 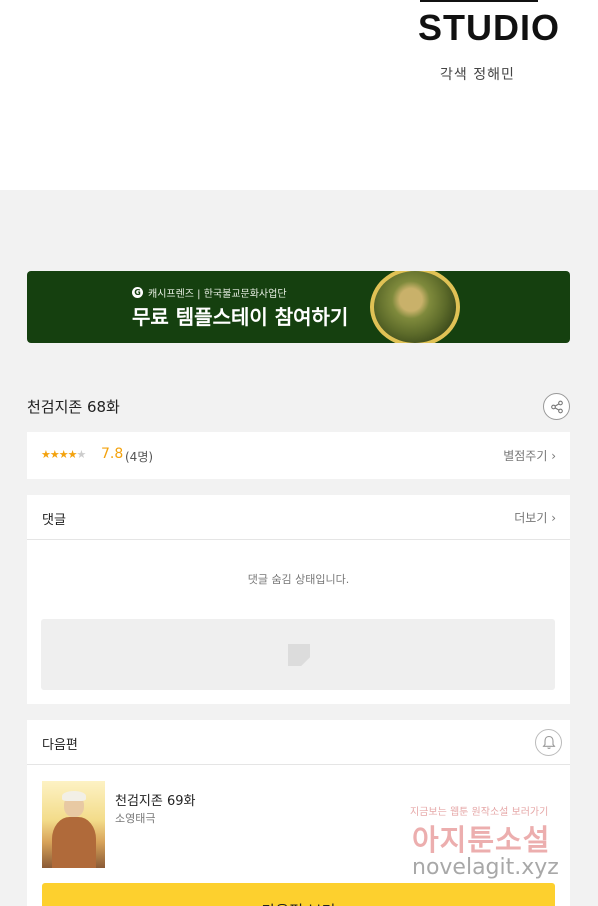 What do you see at coordinates (63, 454) in the screenshot?
I see `star-rating: ★★★★★` at bounding box center [63, 454].